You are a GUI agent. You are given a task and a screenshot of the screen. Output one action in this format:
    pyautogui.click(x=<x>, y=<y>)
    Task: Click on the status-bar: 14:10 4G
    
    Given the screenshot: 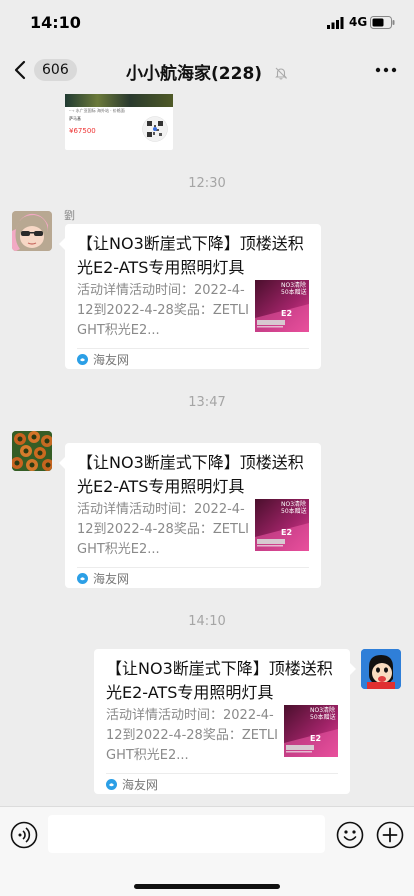 What is the action you would take?
    pyautogui.click(x=207, y=23)
    